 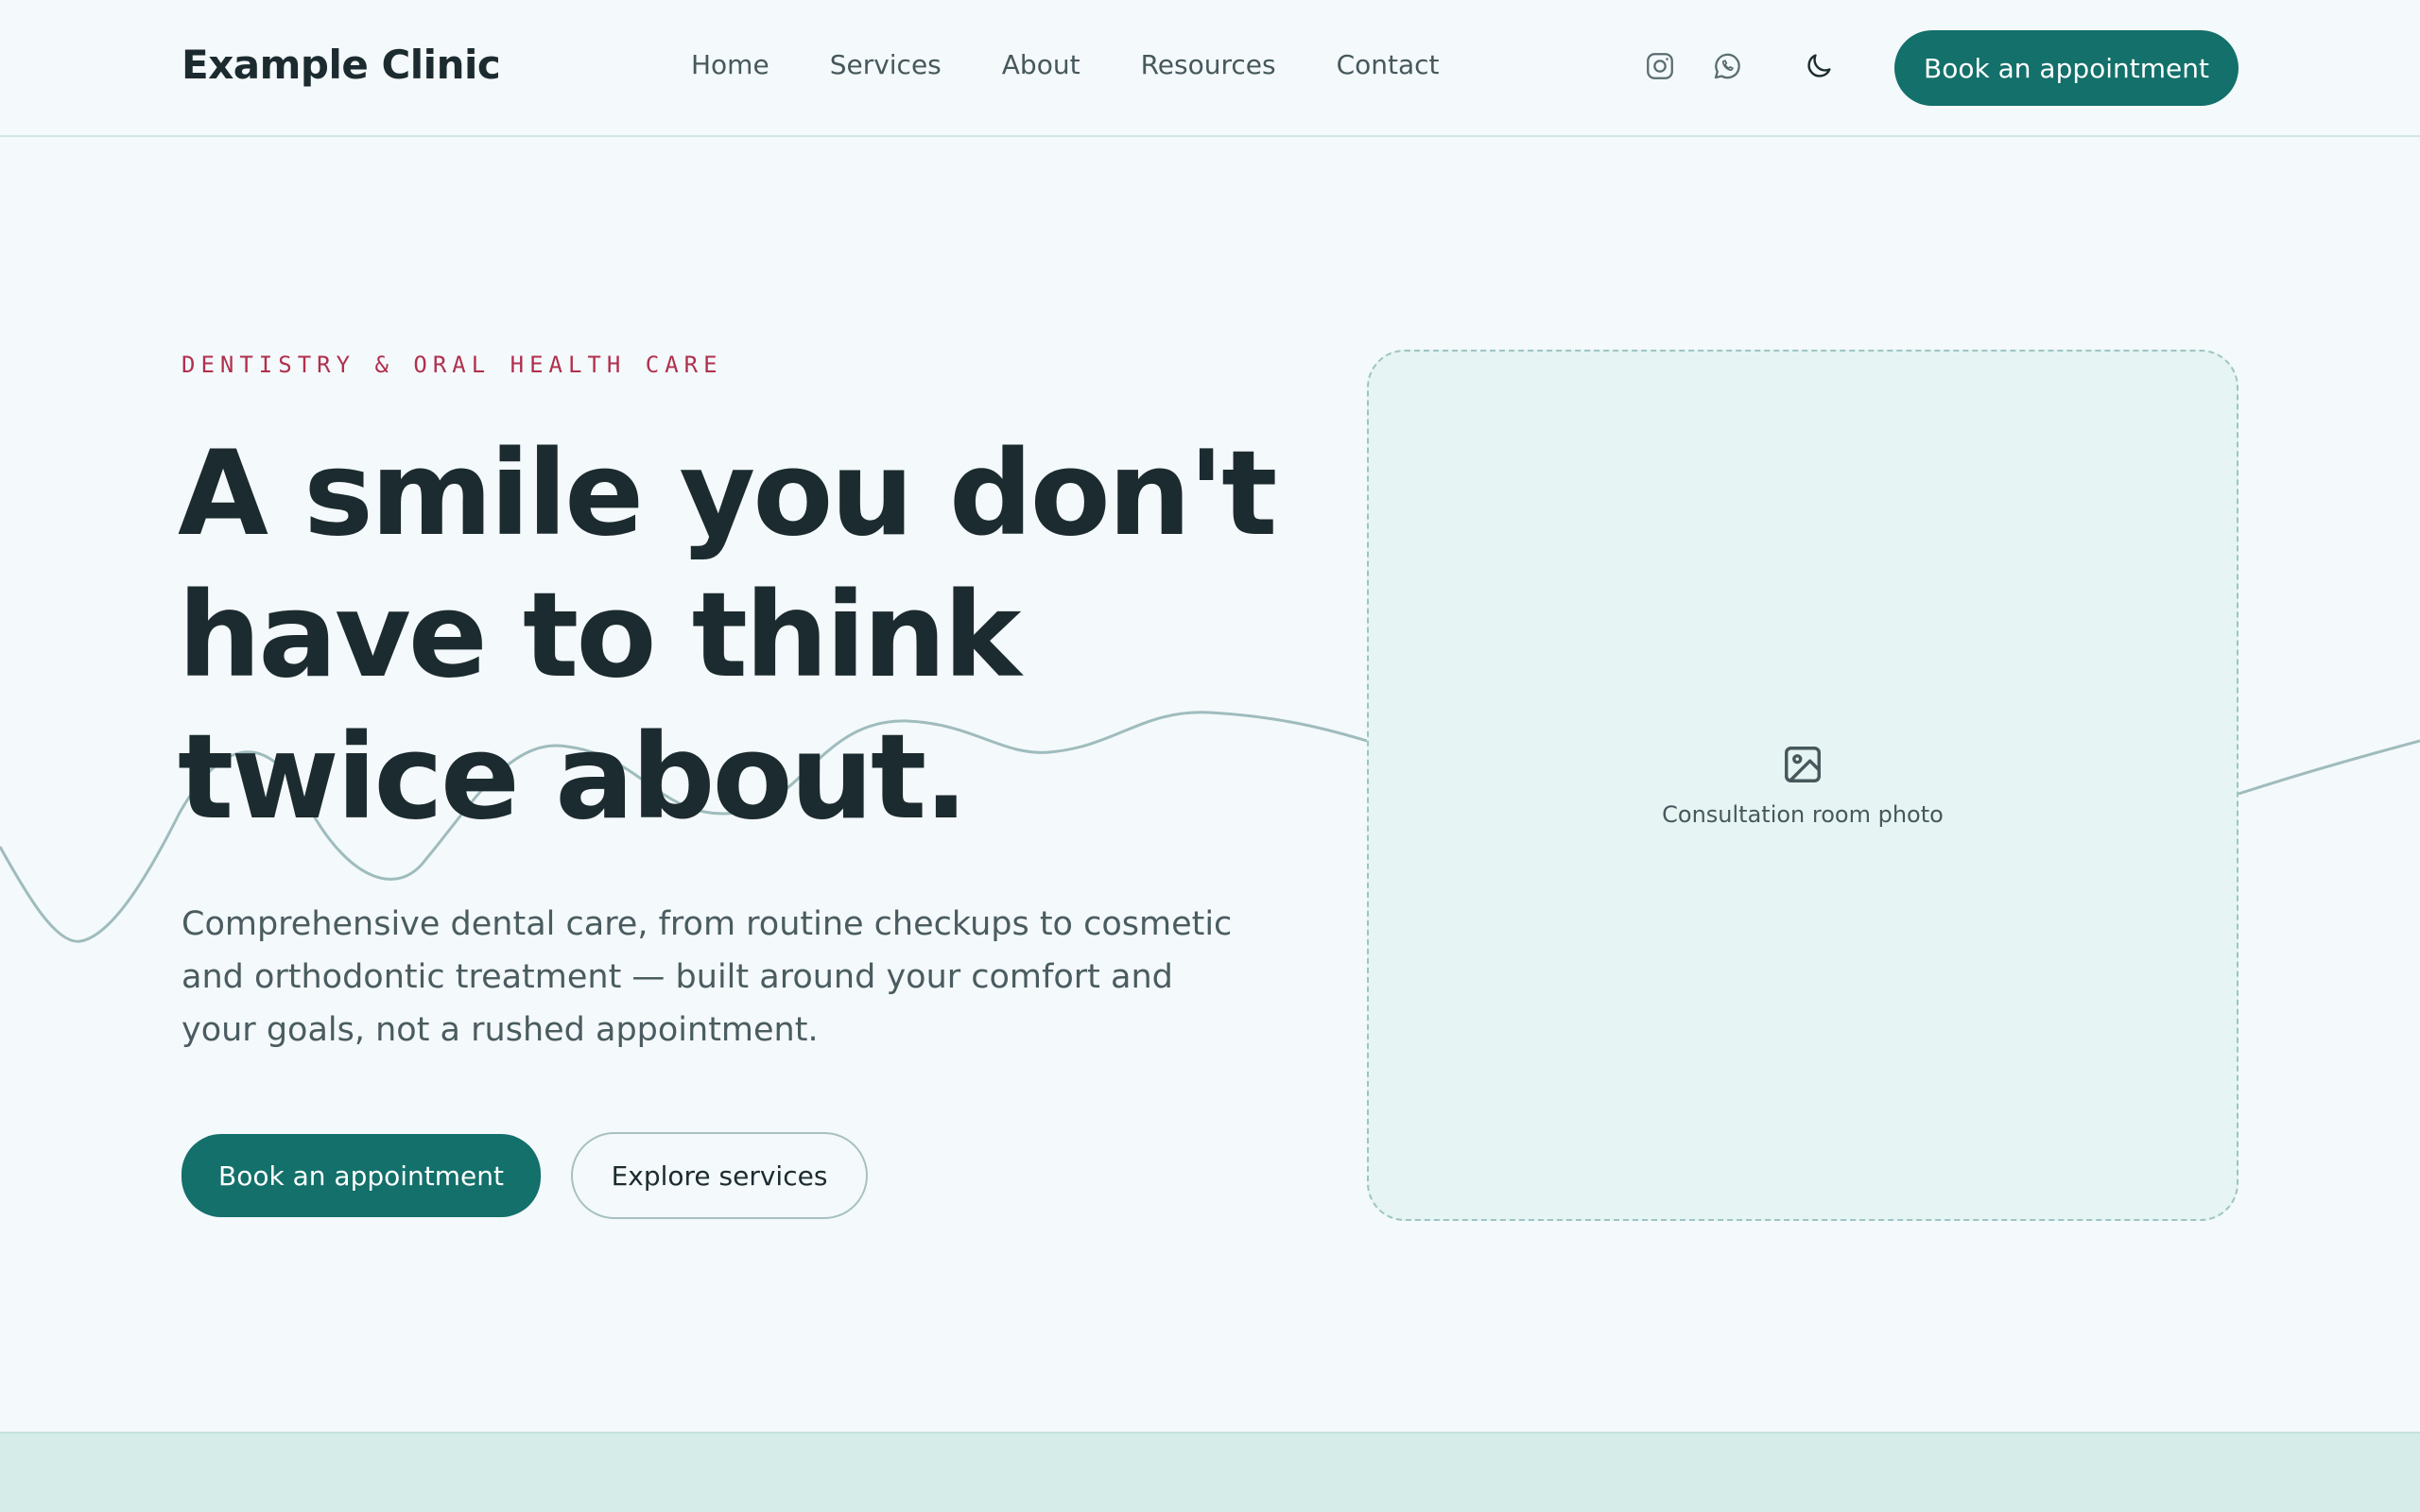 I want to click on headline-line-3: twice about., so click(x=573, y=778).